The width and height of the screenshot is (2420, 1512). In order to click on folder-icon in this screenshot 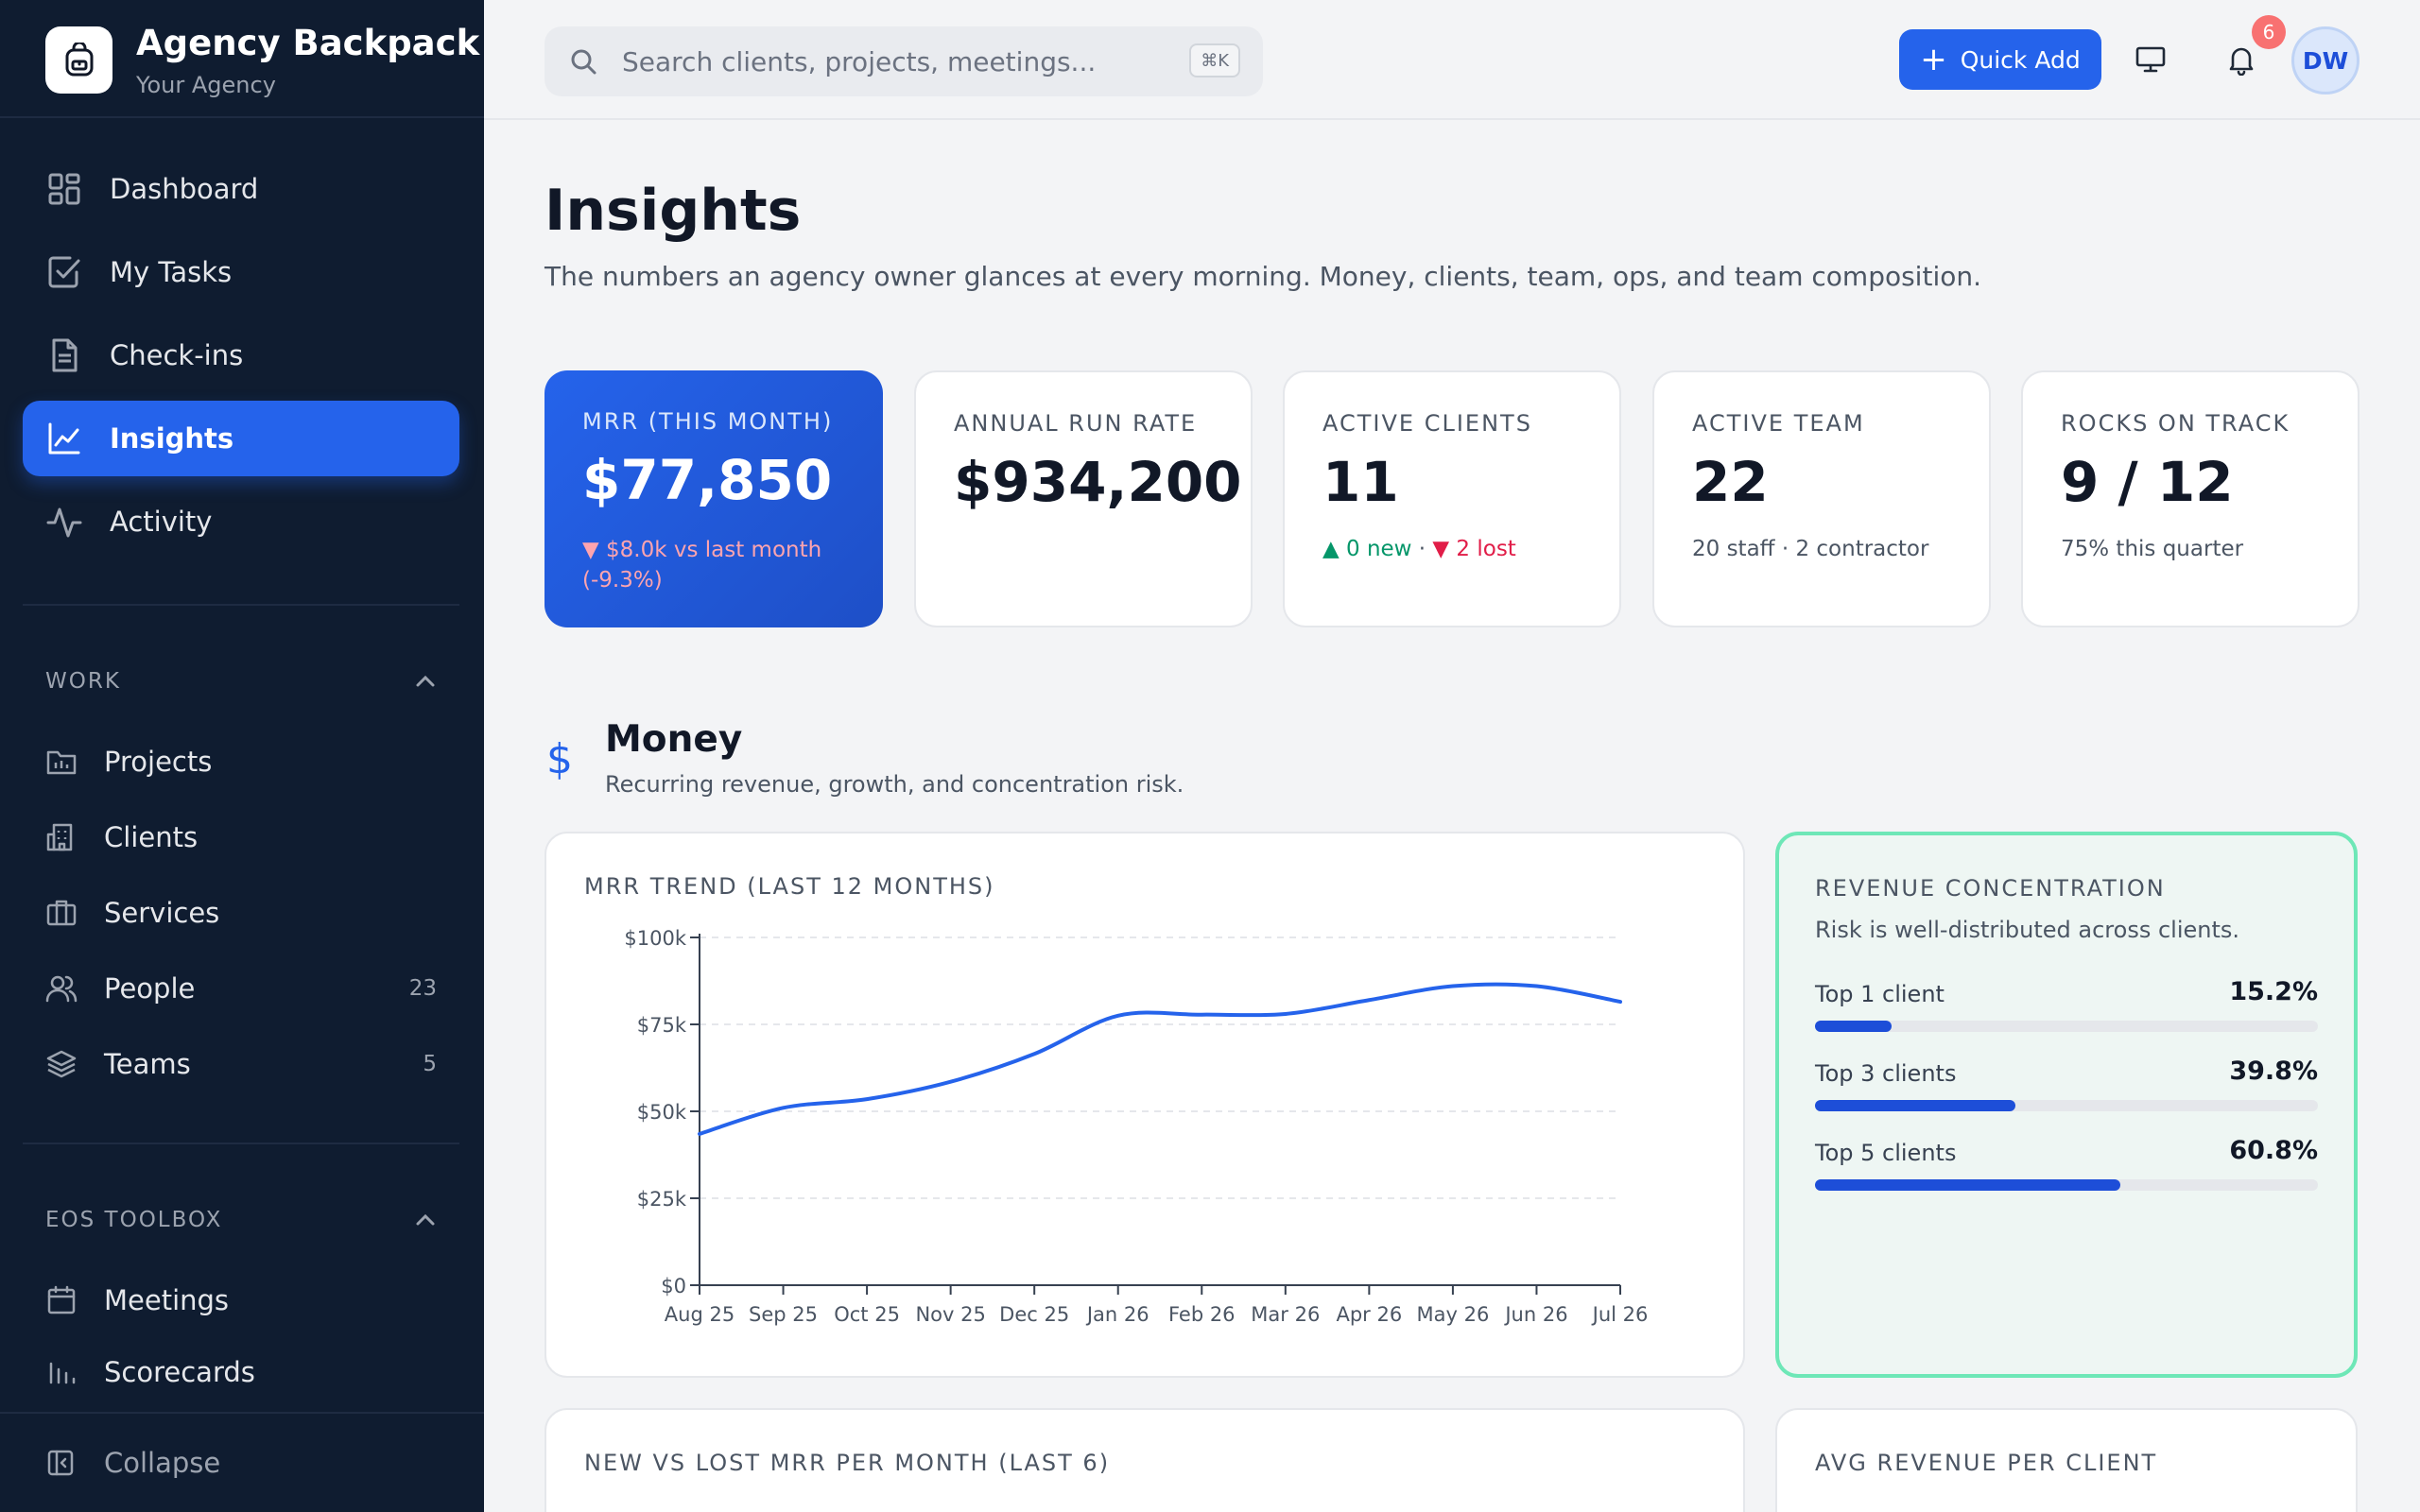, I will do `click(61, 762)`.